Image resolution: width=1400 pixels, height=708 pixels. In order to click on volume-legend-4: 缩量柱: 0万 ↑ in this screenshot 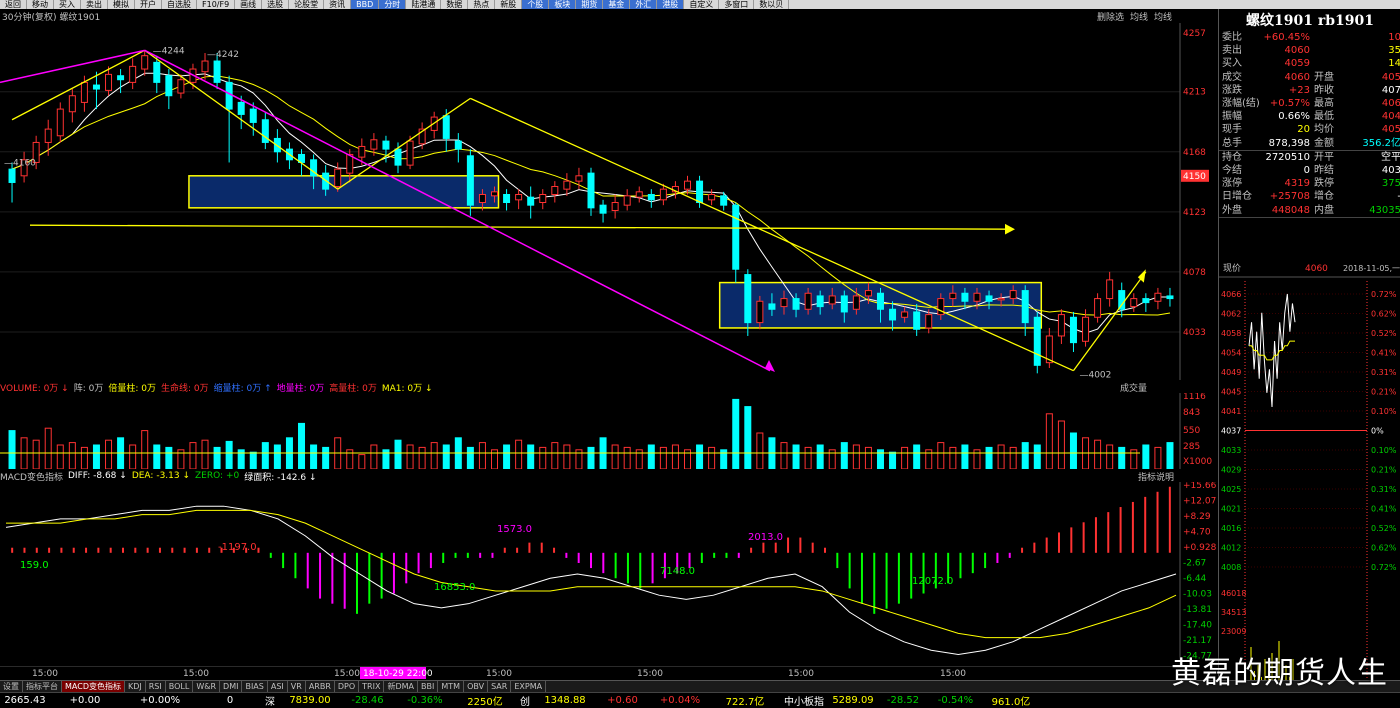, I will do `click(242, 388)`.